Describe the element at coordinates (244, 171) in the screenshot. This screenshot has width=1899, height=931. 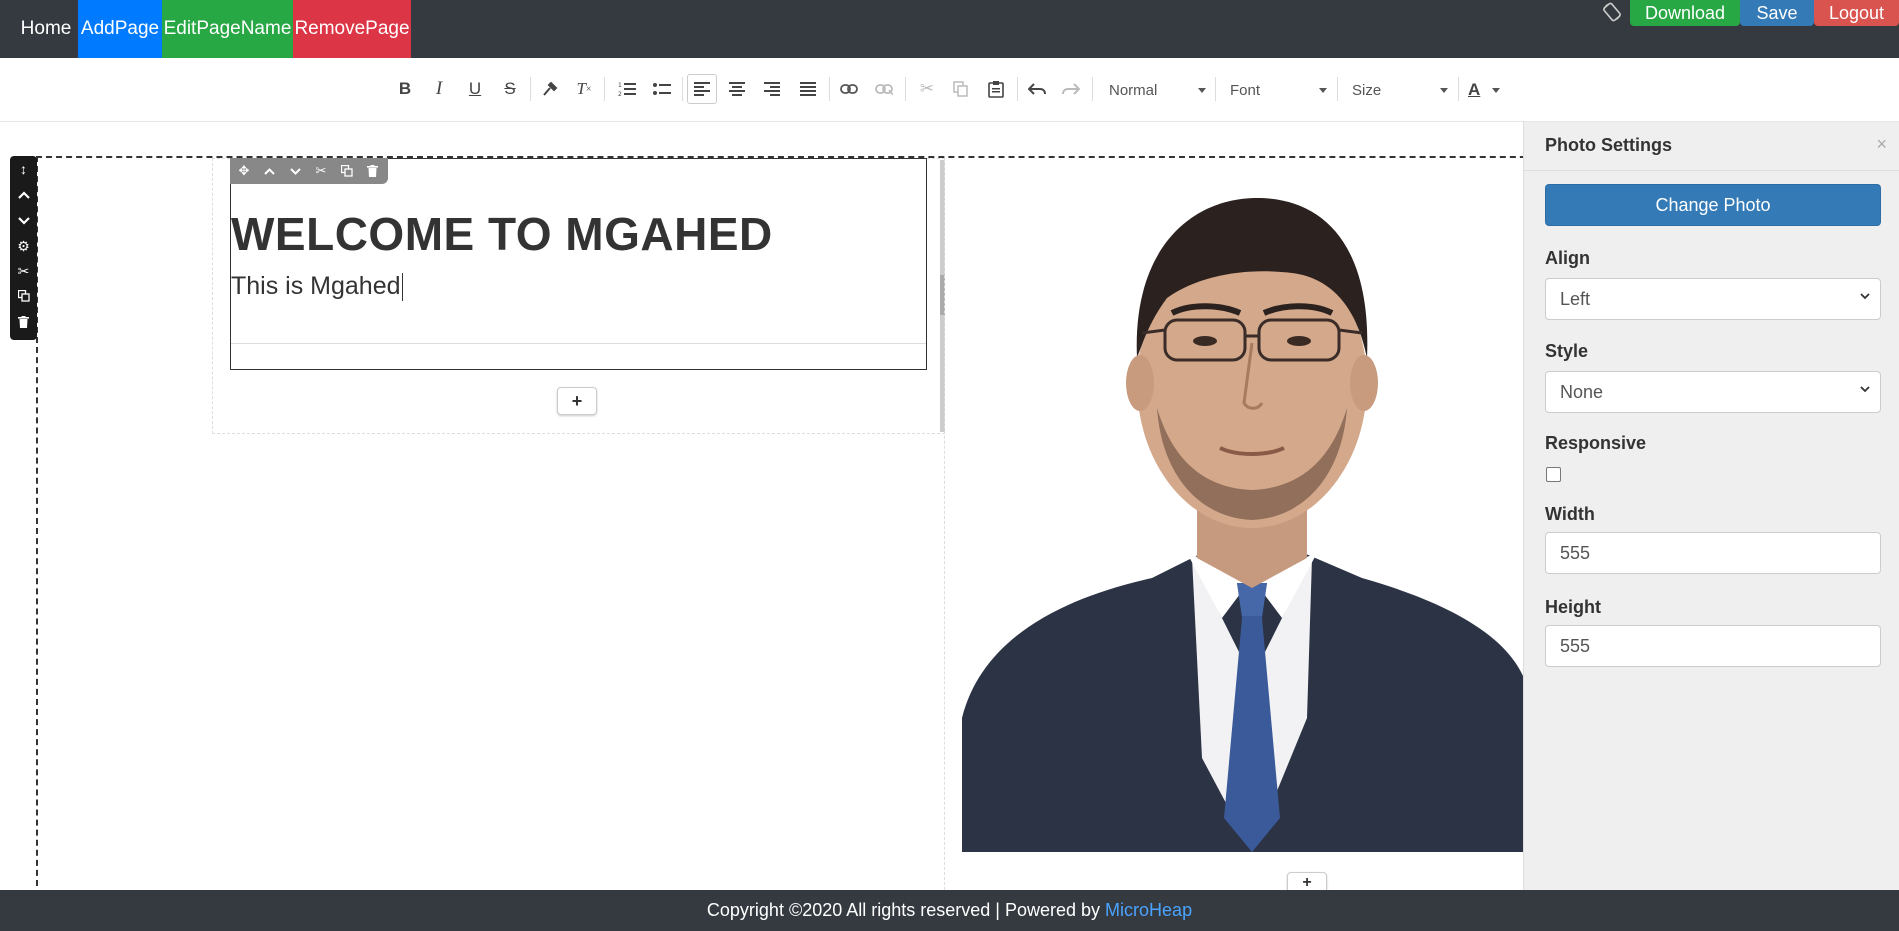
I see `module-move-icon: ✥` at that location.